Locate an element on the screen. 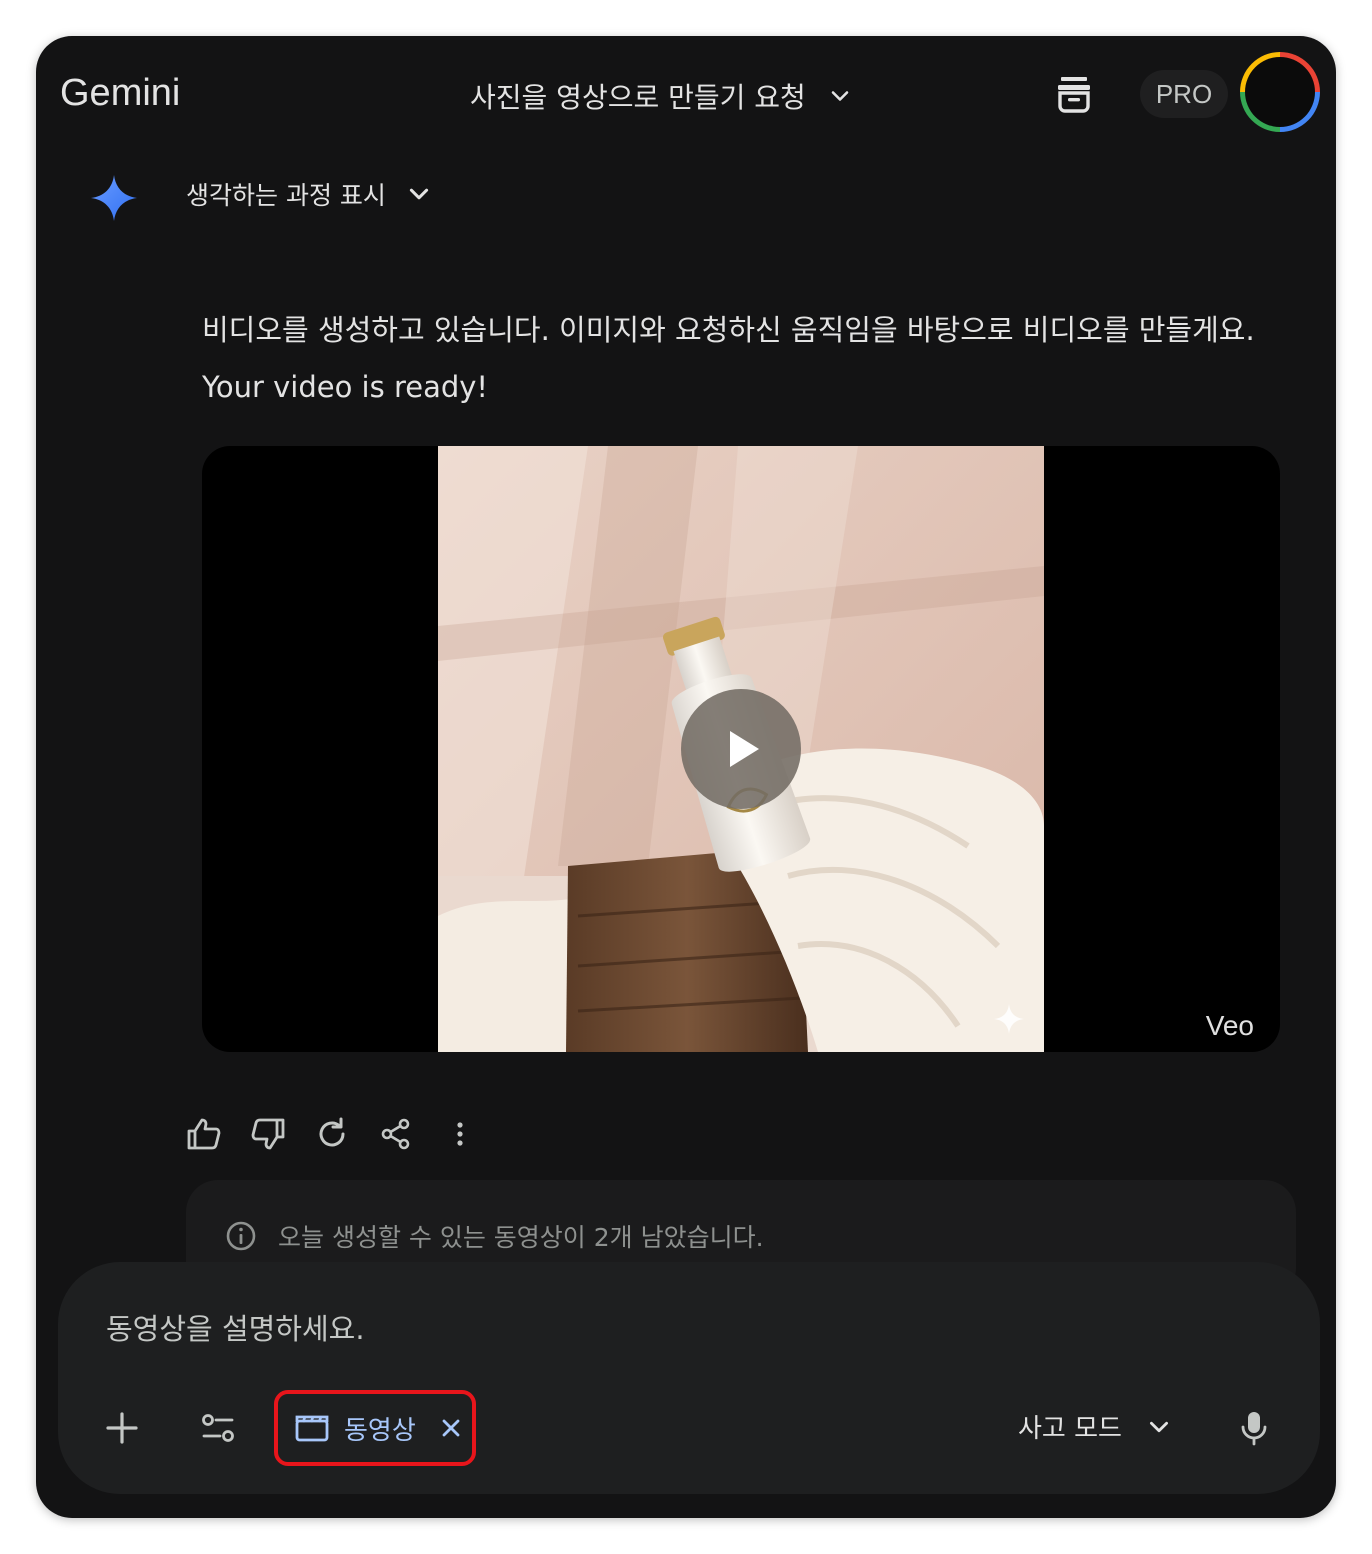  microphone-button is located at coordinates (1254, 1428).